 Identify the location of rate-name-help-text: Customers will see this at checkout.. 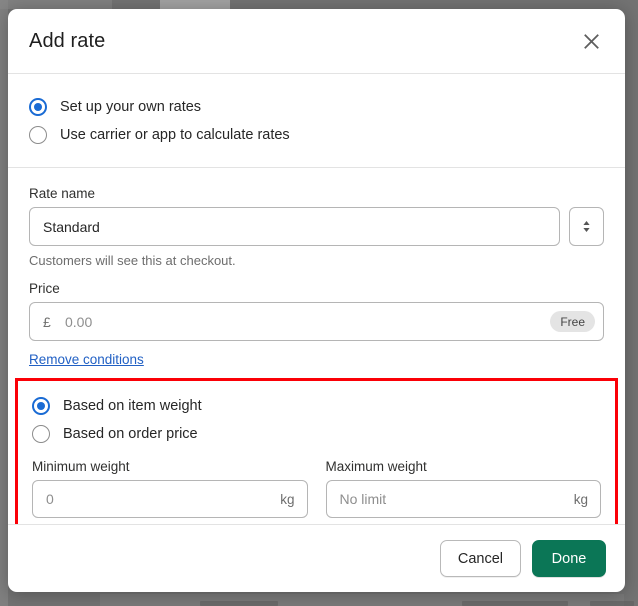
(132, 260).